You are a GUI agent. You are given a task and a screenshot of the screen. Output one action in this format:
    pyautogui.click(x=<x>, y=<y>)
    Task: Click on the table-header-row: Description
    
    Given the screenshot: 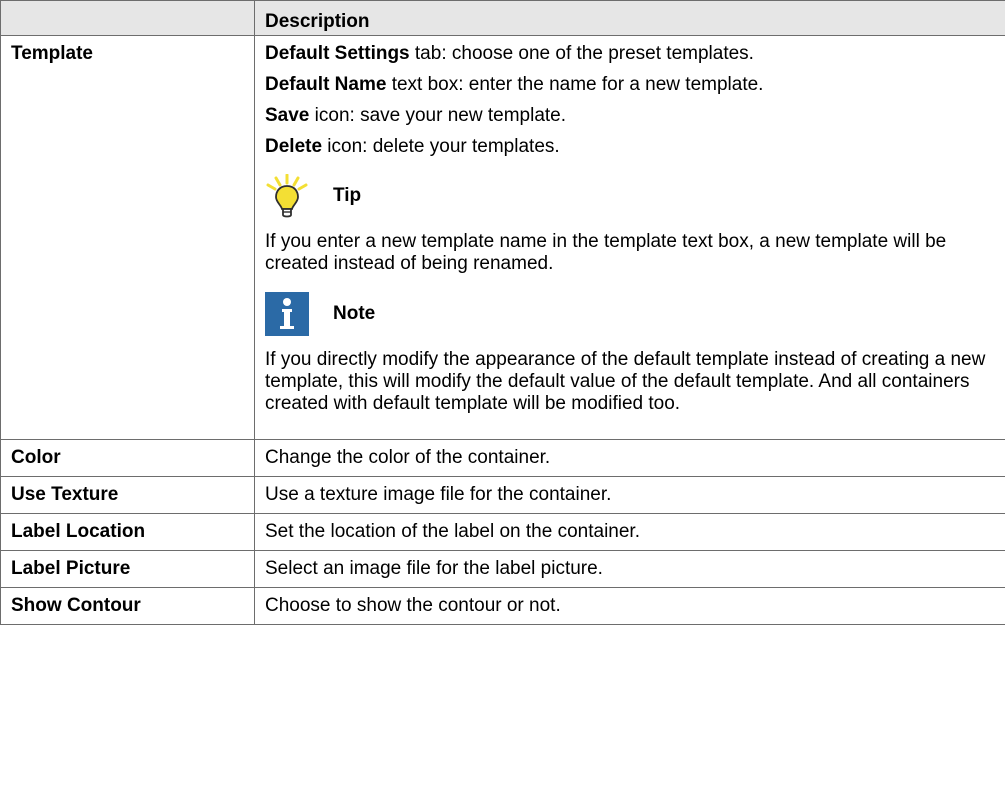 What is the action you would take?
    pyautogui.click(x=502, y=18)
    